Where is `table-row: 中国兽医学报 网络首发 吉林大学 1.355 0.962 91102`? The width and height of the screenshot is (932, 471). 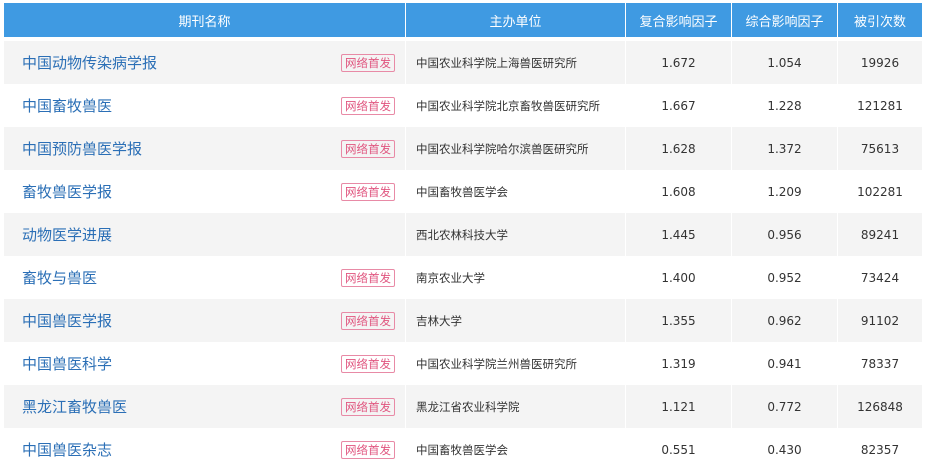 table-row: 中国兽医学报 网络首发 吉林大学 1.355 0.962 91102 is located at coordinates (463, 320).